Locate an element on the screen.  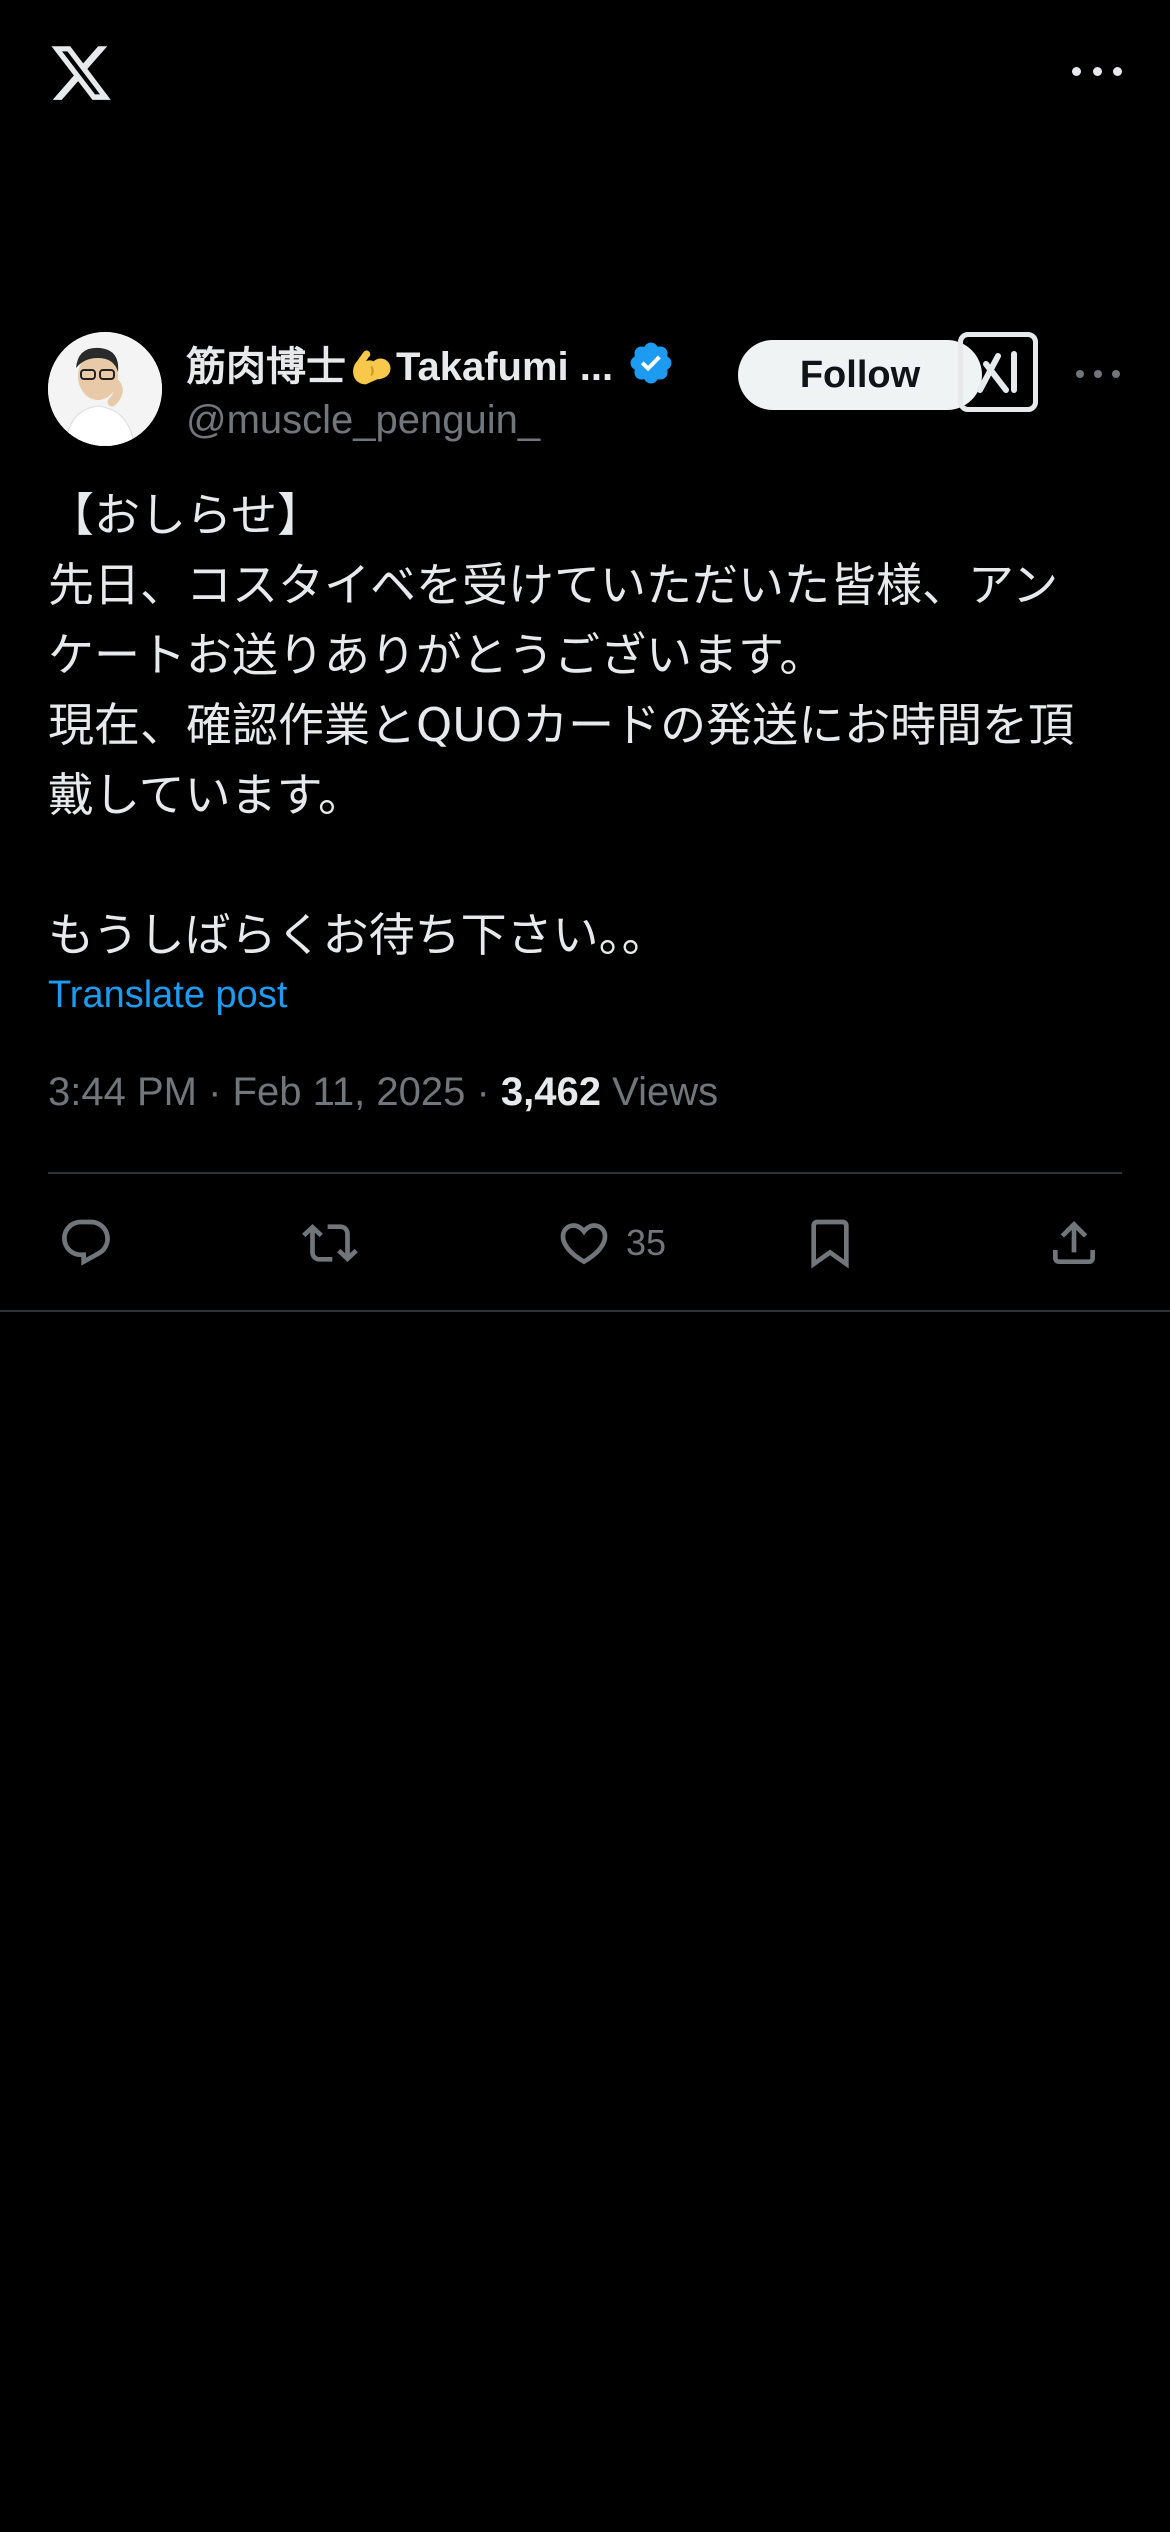
author-names: 筋肉博士 Takafumi ... @muscle_penguin_ is located at coordinates (446, 388).